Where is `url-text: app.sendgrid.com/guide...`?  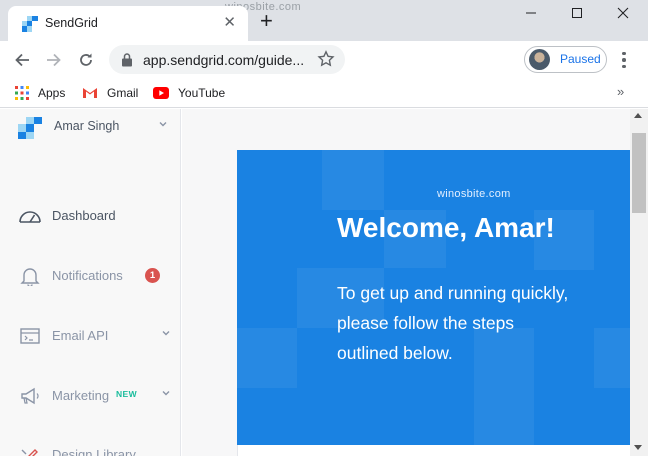 url-text: app.sendgrid.com/guide... is located at coordinates (224, 60).